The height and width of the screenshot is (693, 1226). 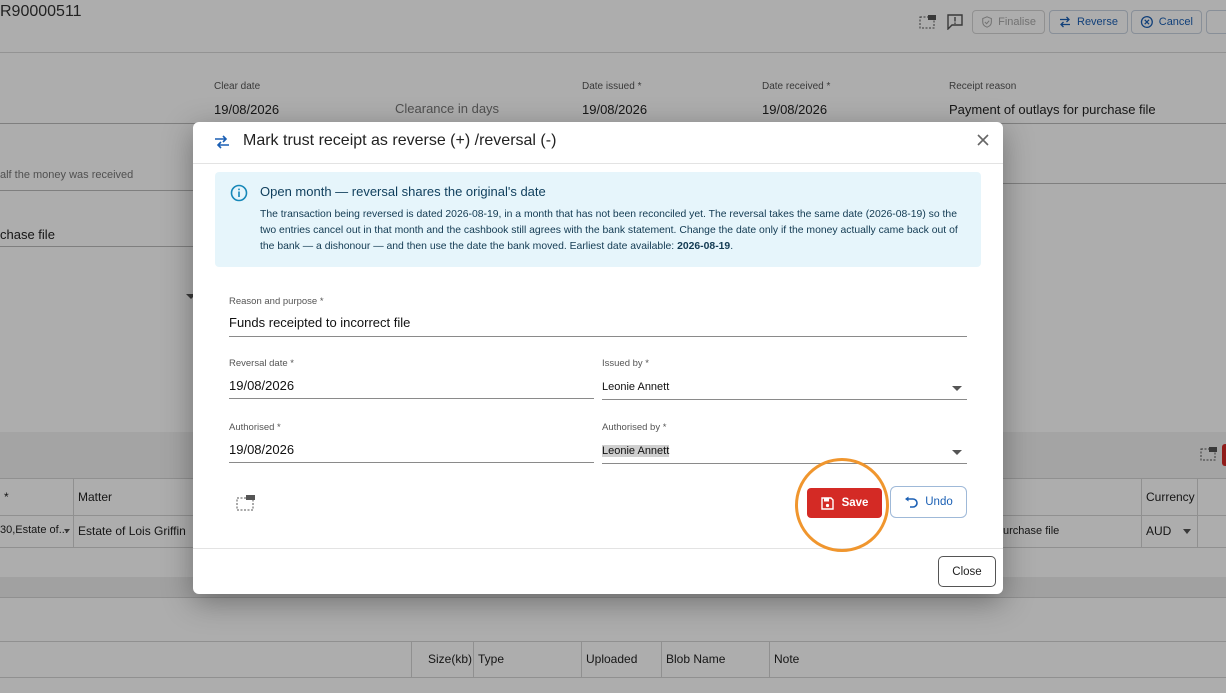 What do you see at coordinates (634, 427) in the screenshot?
I see `authorised-by-label: Authorised by *` at bounding box center [634, 427].